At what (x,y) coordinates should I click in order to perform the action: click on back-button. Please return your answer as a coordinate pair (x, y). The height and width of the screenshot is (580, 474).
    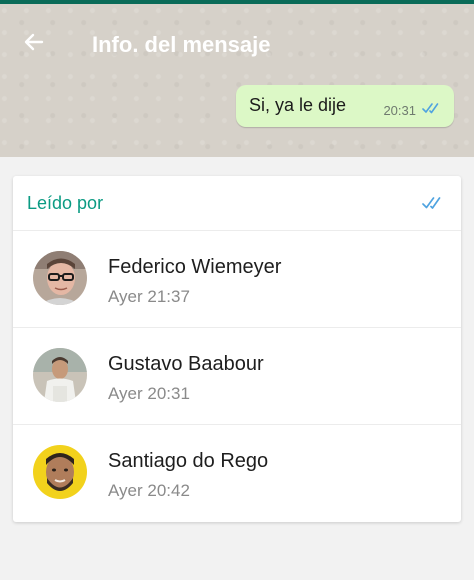
    Looking at the image, I should click on (34, 42).